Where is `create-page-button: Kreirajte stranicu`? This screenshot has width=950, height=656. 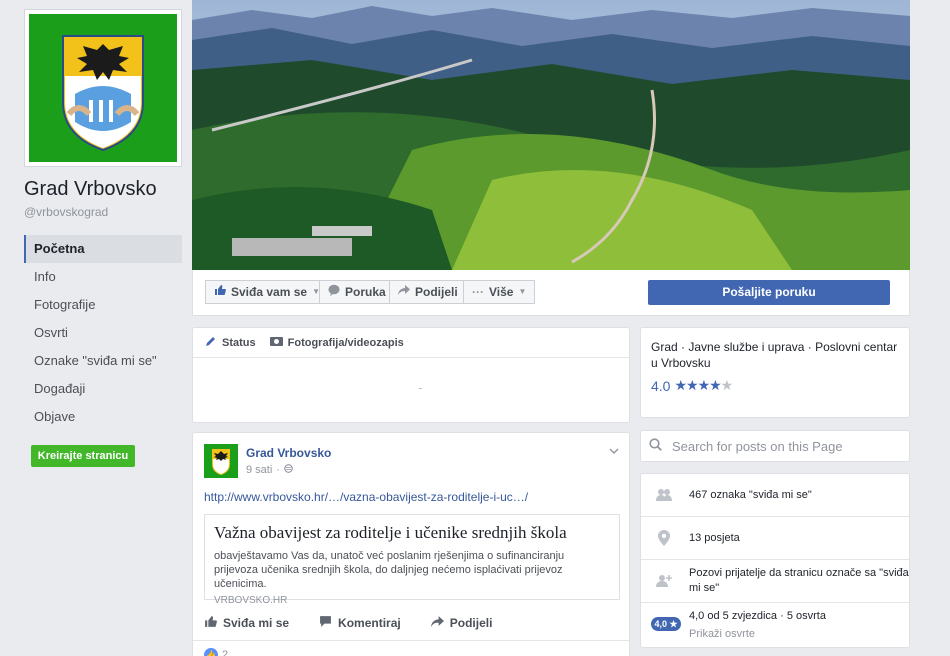 create-page-button: Kreirajte stranicu is located at coordinates (83, 456).